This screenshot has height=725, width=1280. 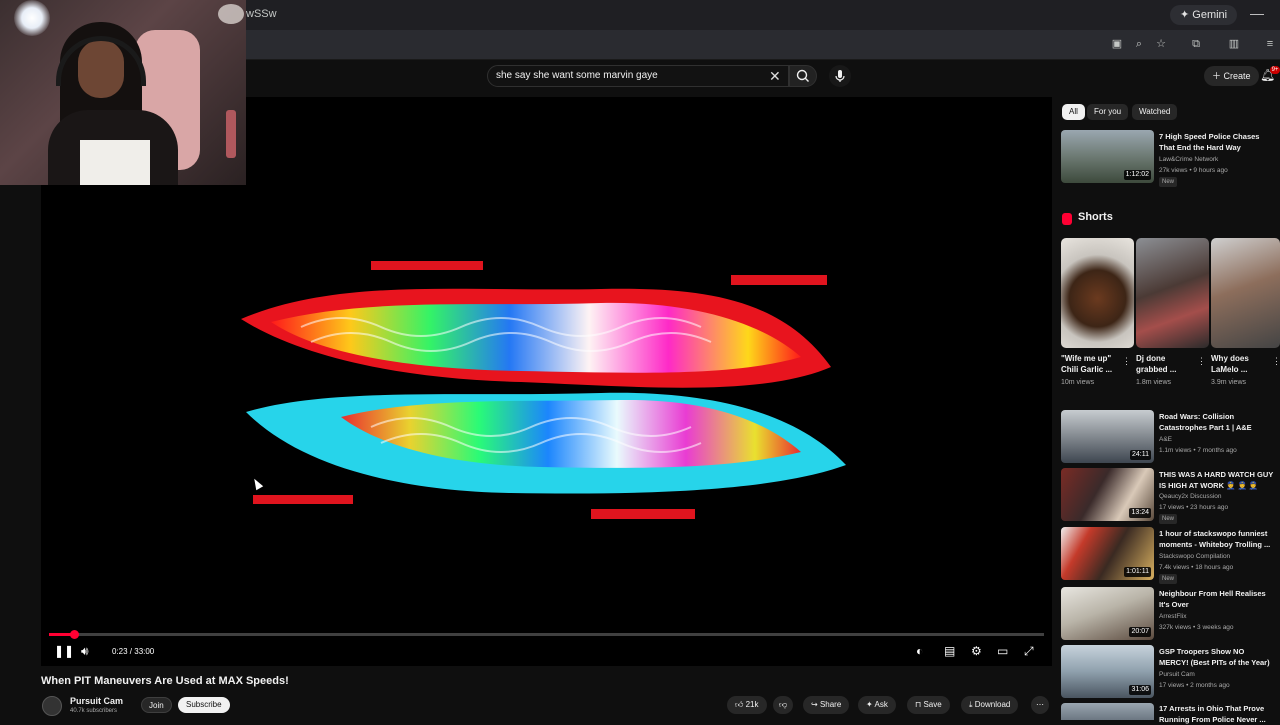 What do you see at coordinates (94, 711) in the screenshot?
I see `subscriber-count: 40.7k subscribers` at bounding box center [94, 711].